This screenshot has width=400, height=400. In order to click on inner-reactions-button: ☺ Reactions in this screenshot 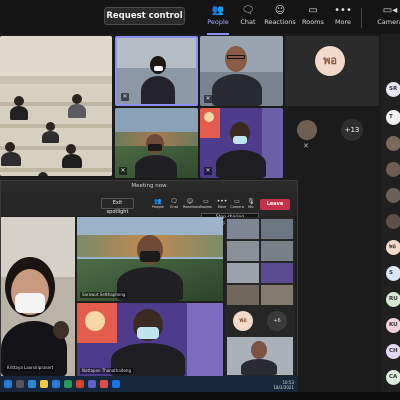, I will do `click(191, 204)`.